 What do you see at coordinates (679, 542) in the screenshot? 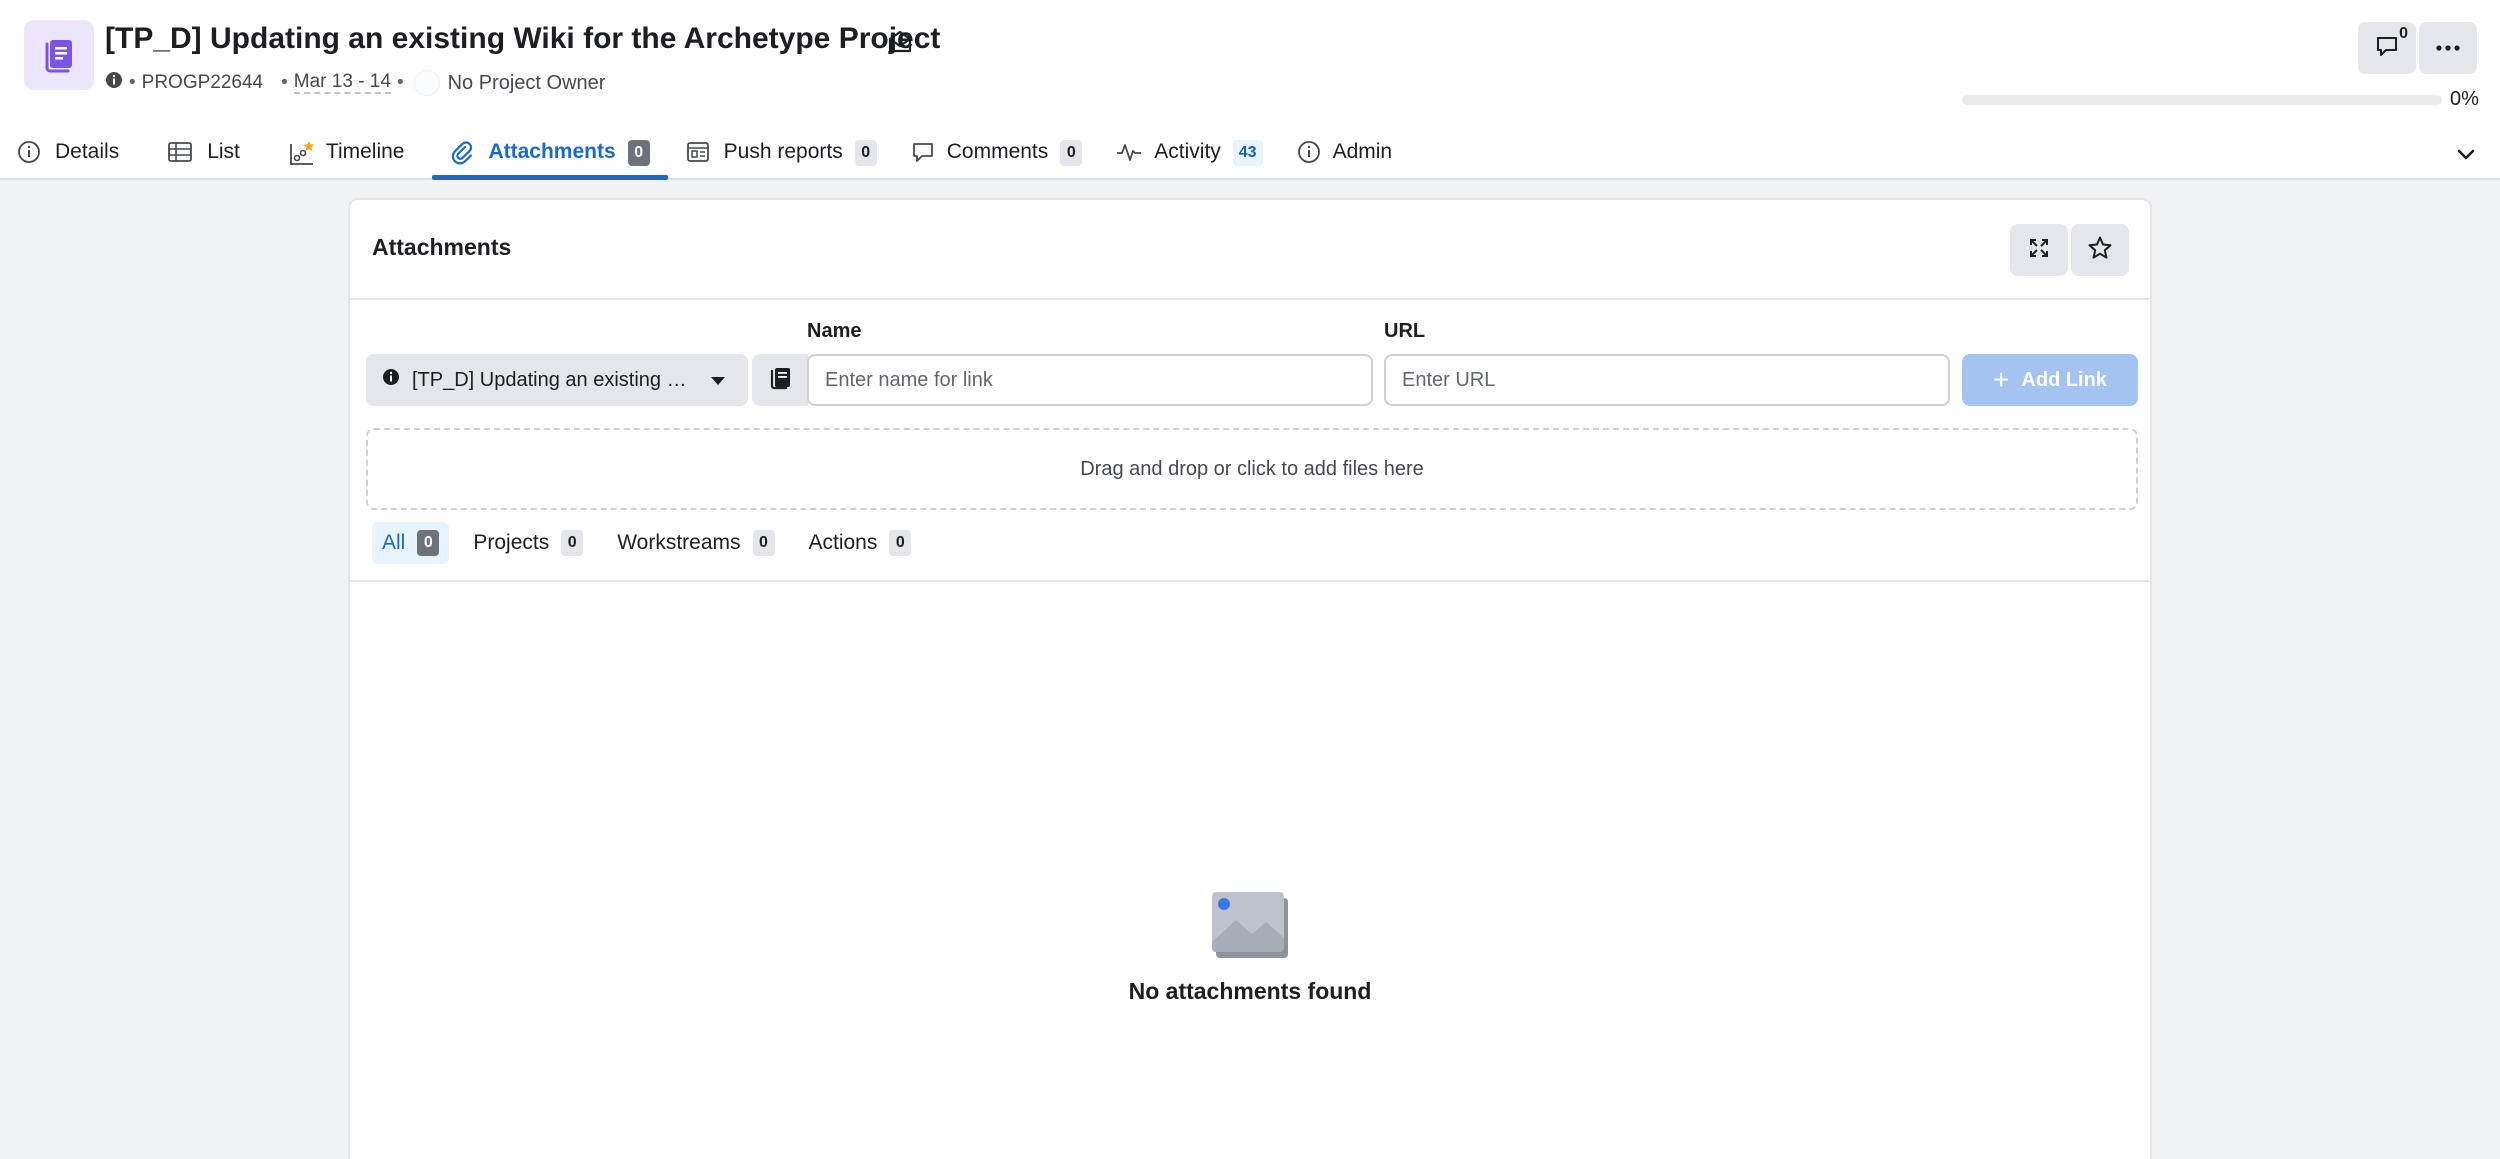
I see `filter-label: Workstreams` at bounding box center [679, 542].